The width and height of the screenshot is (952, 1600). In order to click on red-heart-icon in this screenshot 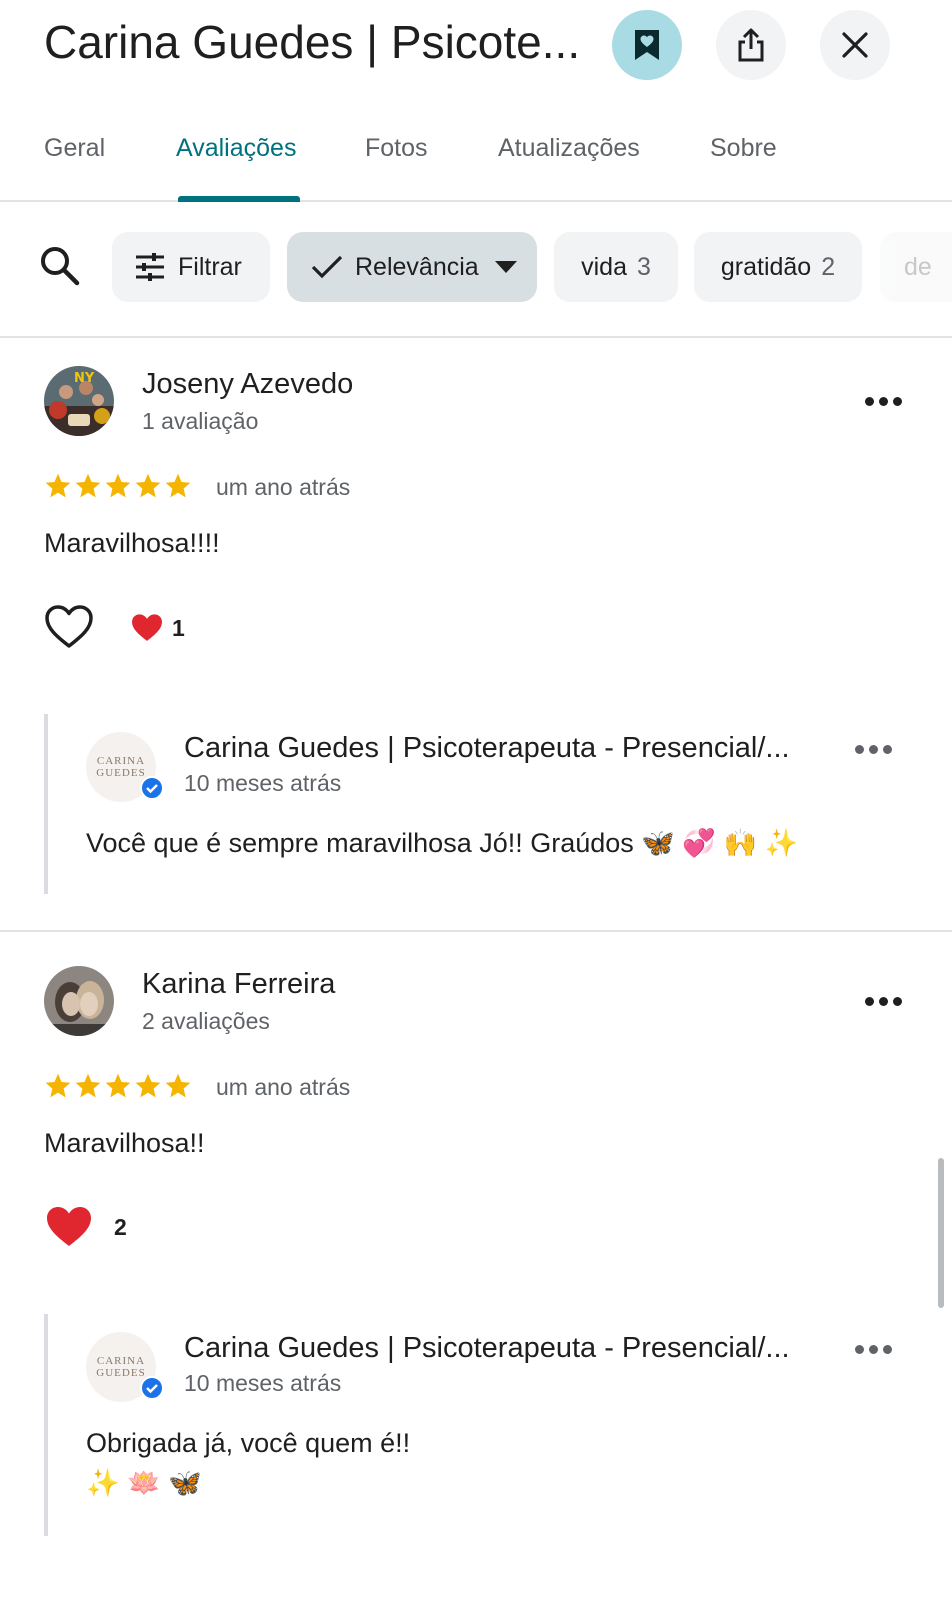, I will do `click(69, 1226)`.